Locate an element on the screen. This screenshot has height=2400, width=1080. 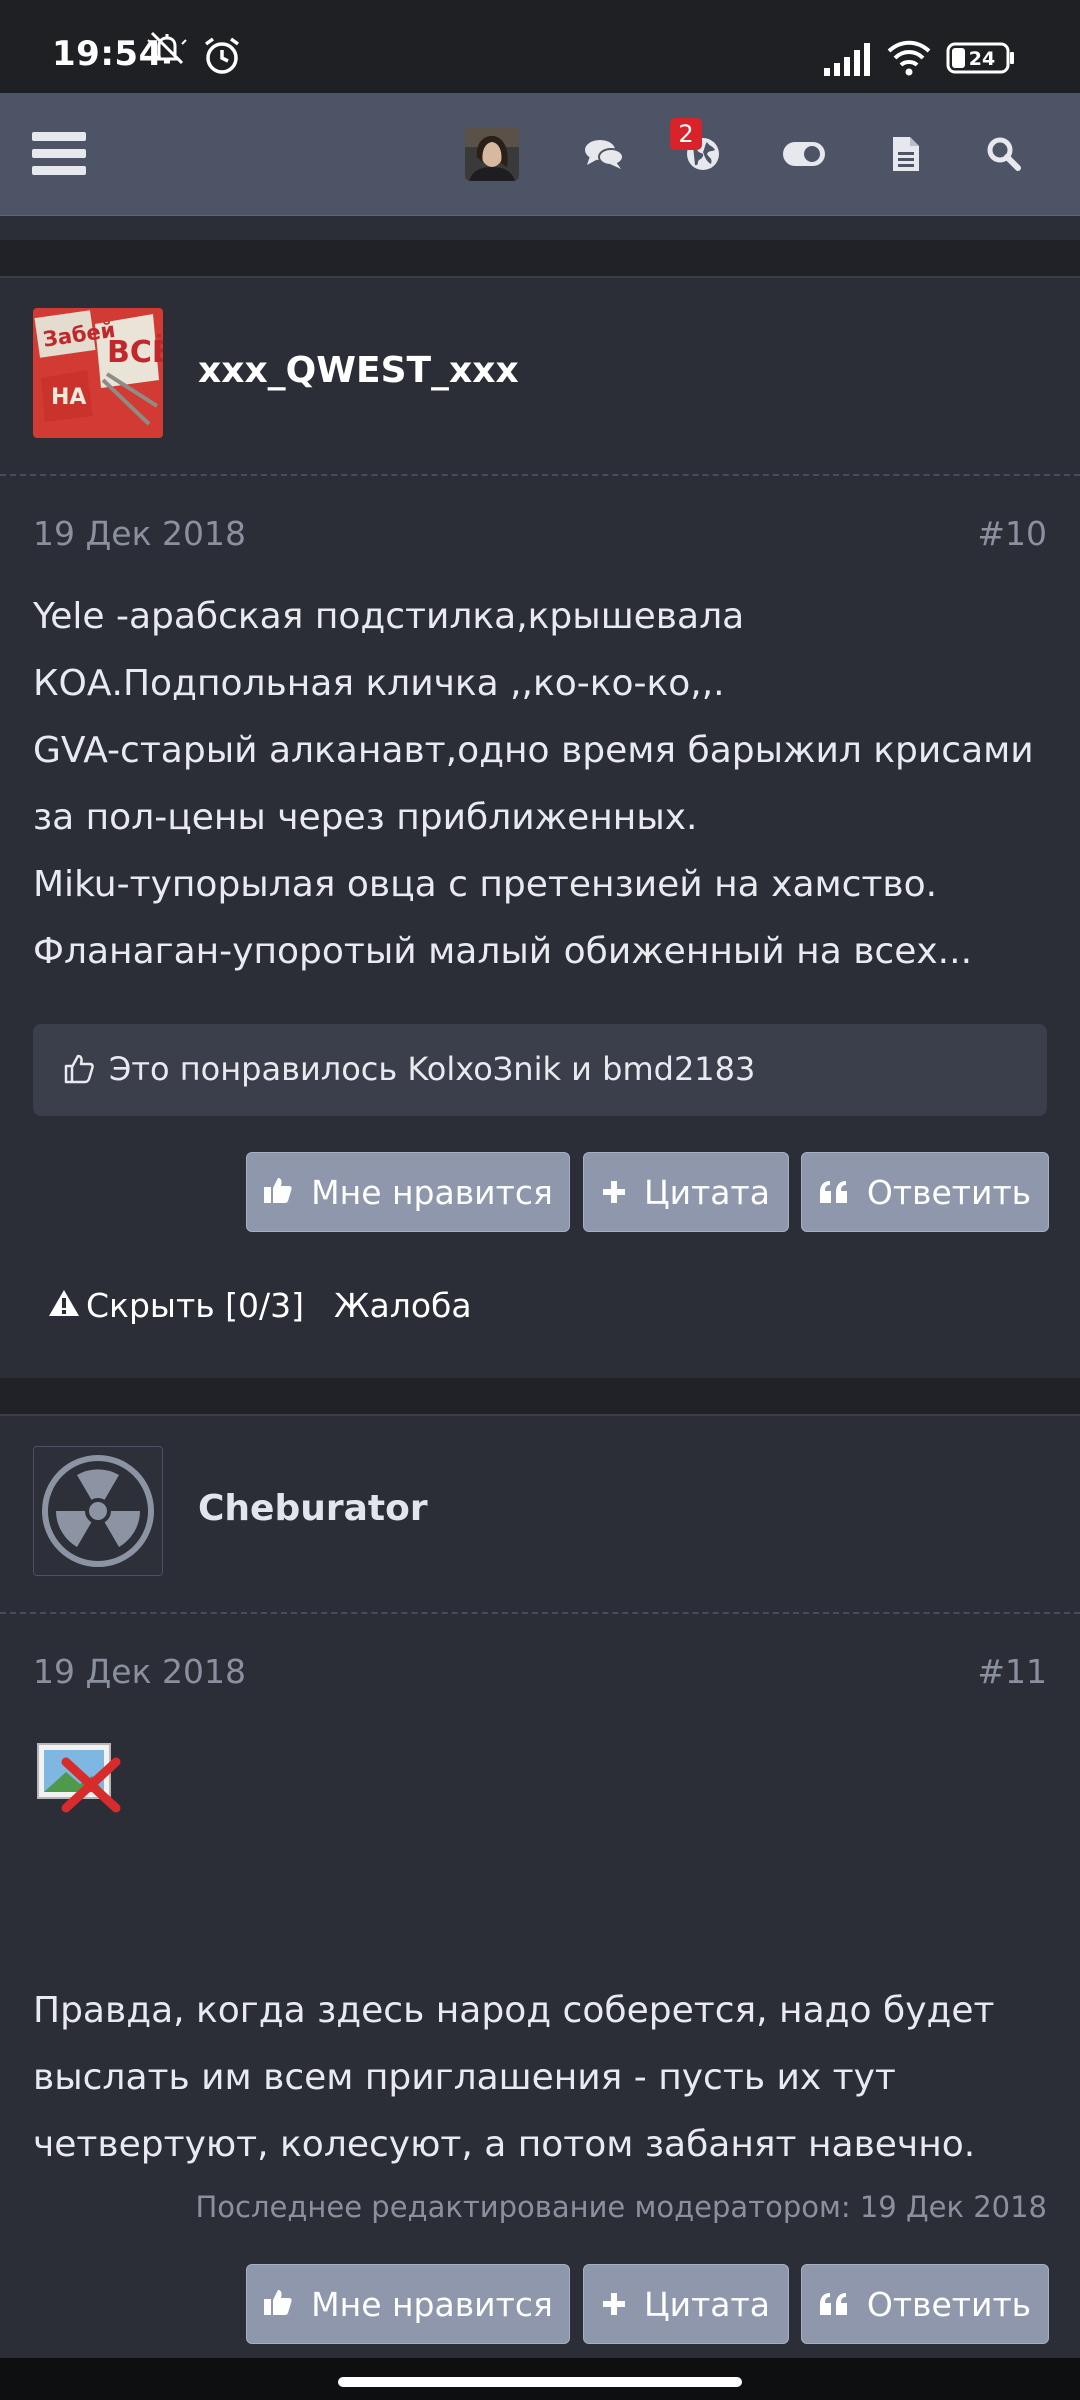
warning-icon is located at coordinates (64, 1305).